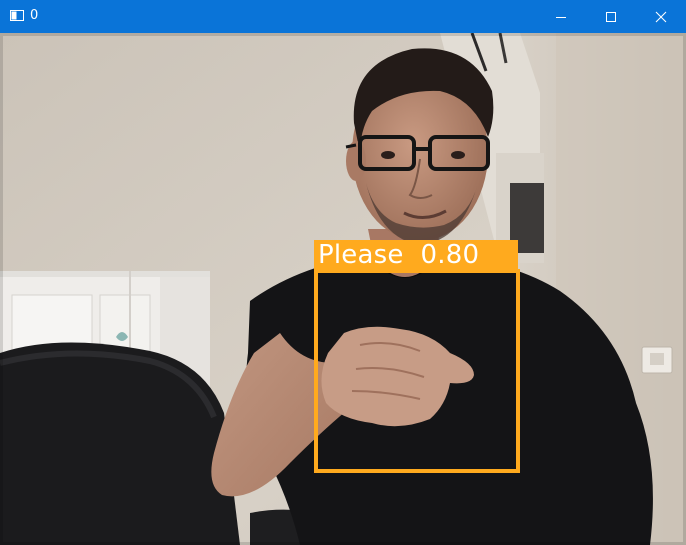 The height and width of the screenshot is (545, 686). I want to click on maximize-icon, so click(611, 16).